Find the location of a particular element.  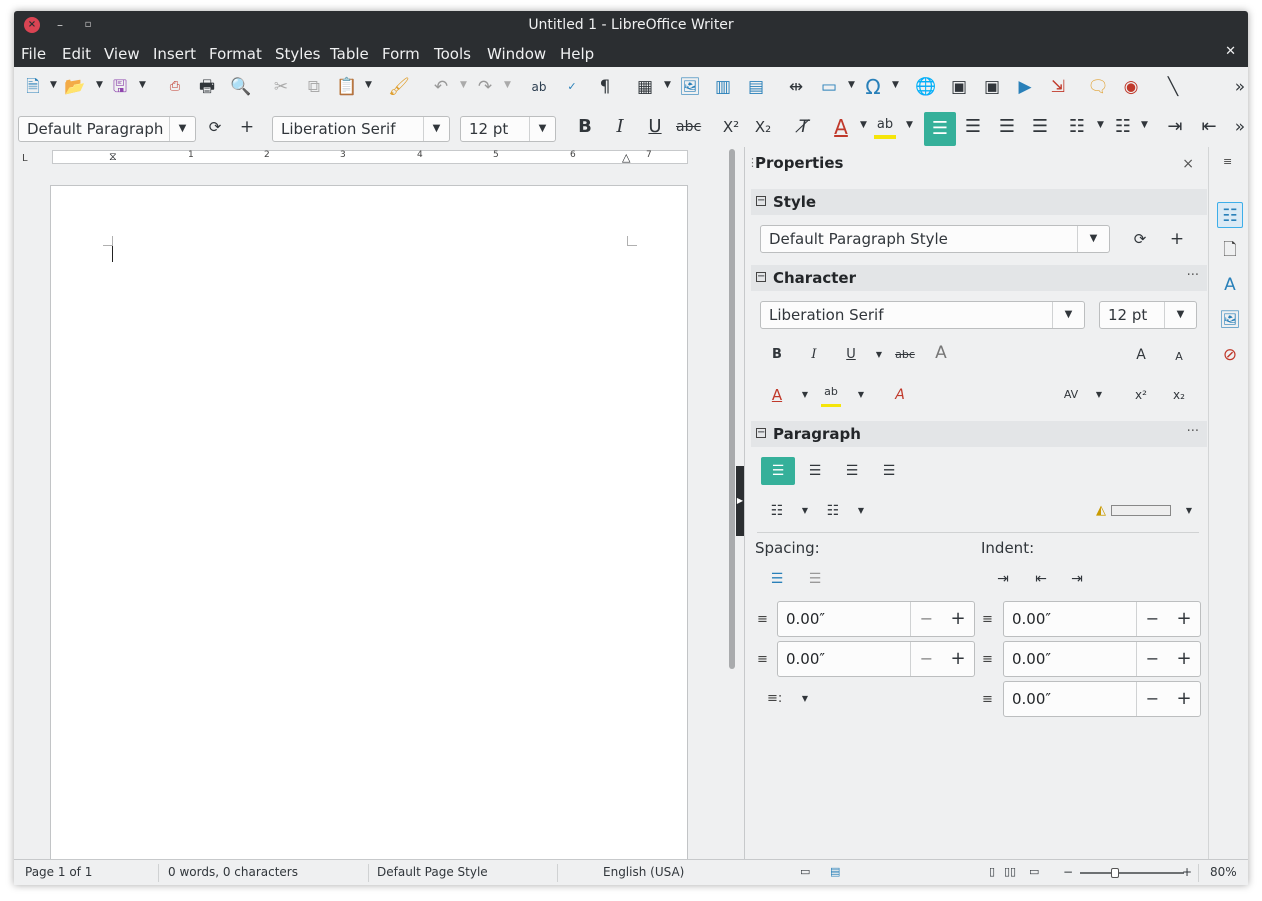

below-spacing-value: 0.00″ is located at coordinates (805, 659).